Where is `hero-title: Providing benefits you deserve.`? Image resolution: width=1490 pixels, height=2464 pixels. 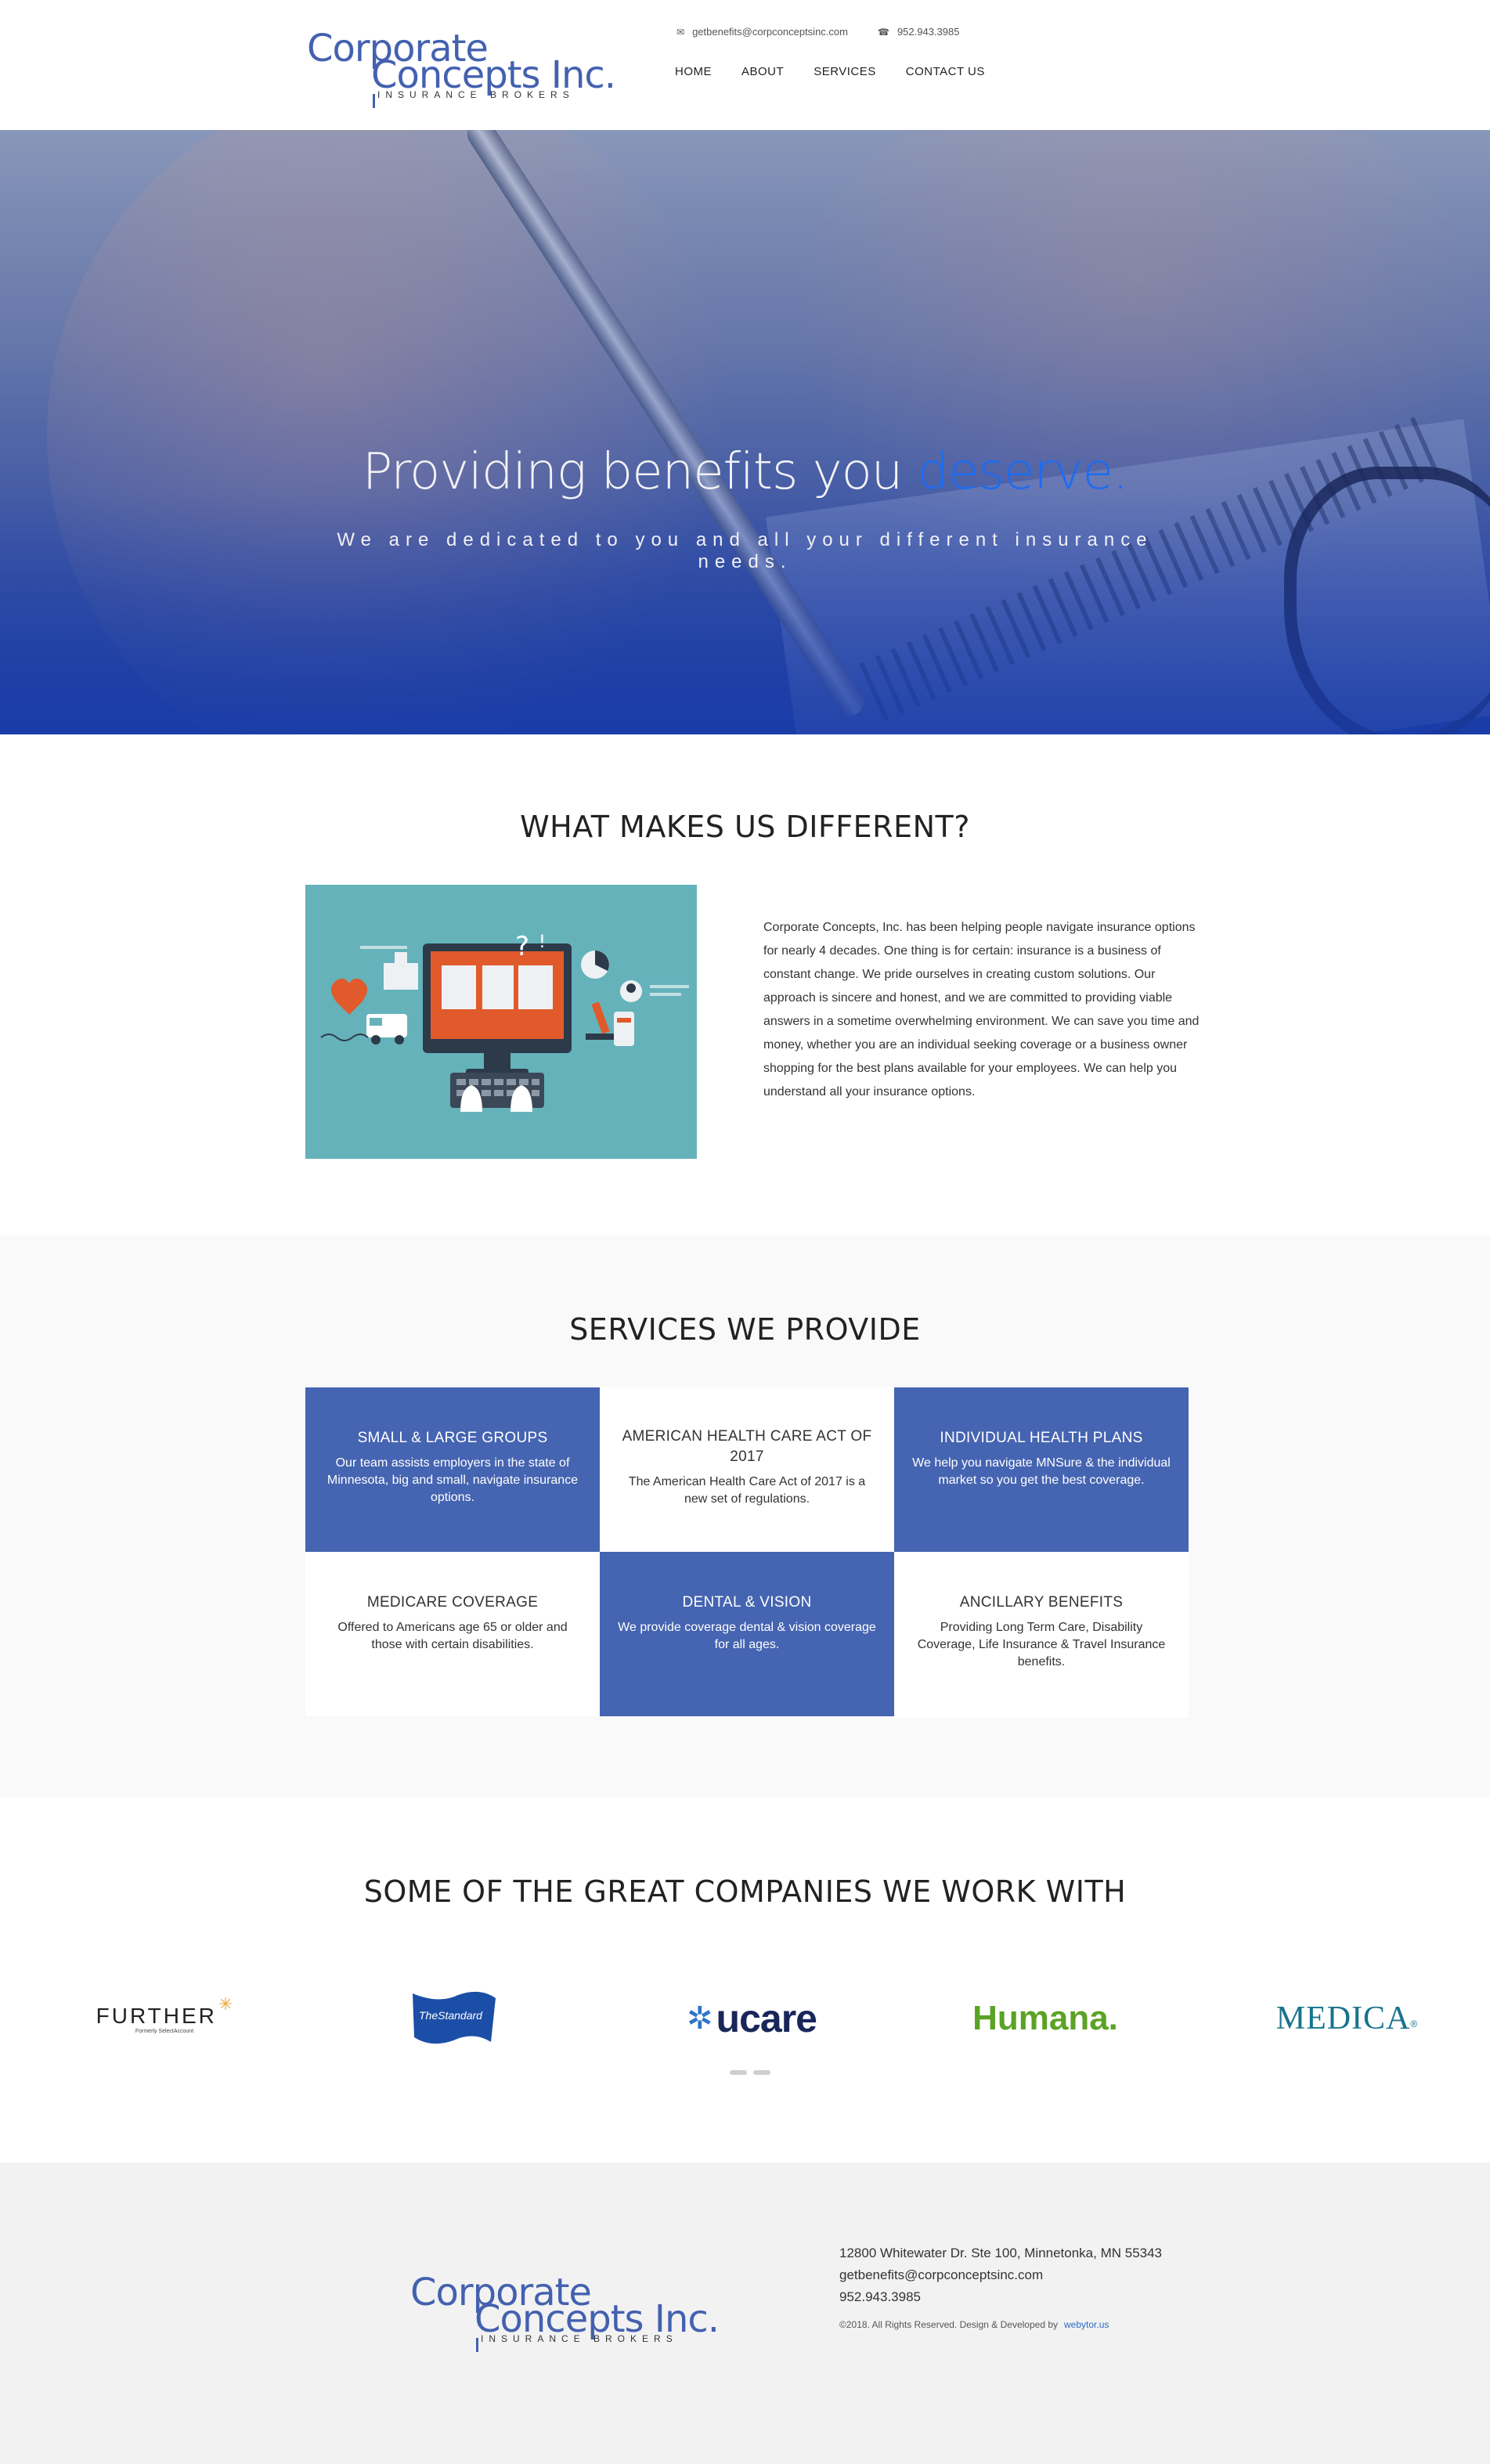 hero-title: Providing benefits you deserve. is located at coordinates (745, 472).